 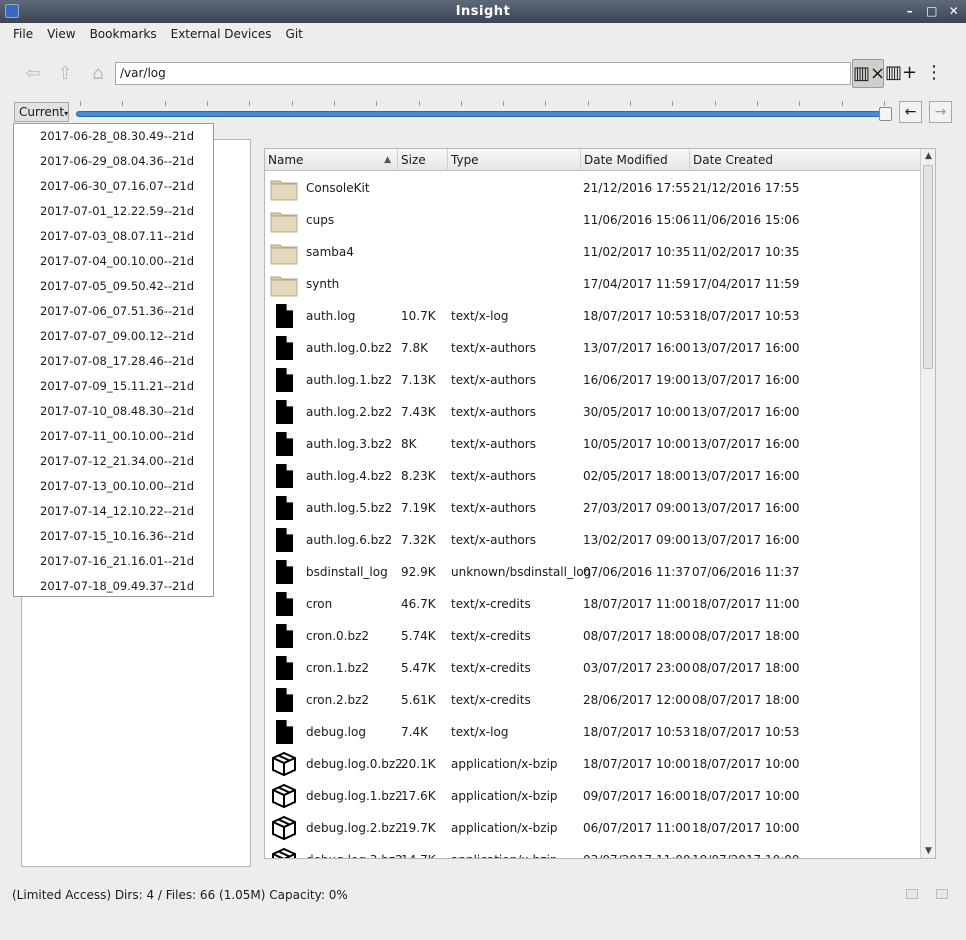 I want to click on vertical-scrollbar: ▲ ▼, so click(x=927, y=503).